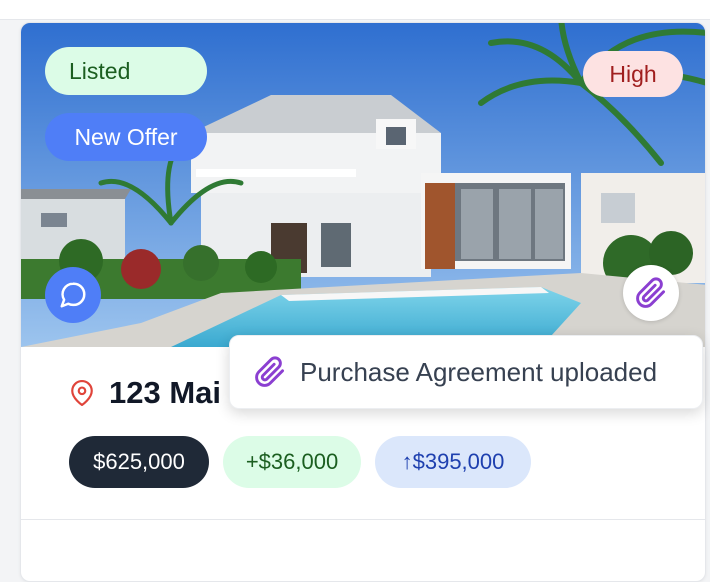  I want to click on price-tags: $625,000 +$36,000 ↑$395,000, so click(300, 462).